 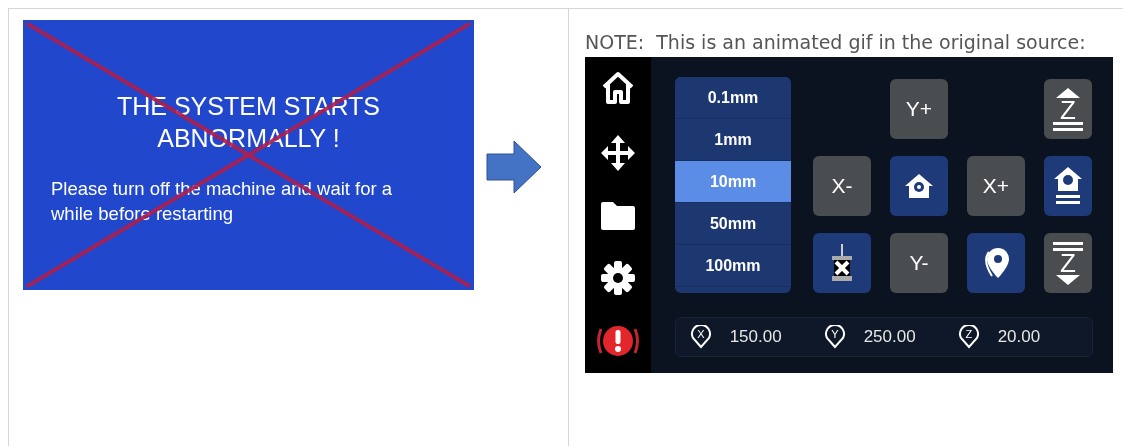 I want to click on home-pin-lines-icon, so click(x=1068, y=186).